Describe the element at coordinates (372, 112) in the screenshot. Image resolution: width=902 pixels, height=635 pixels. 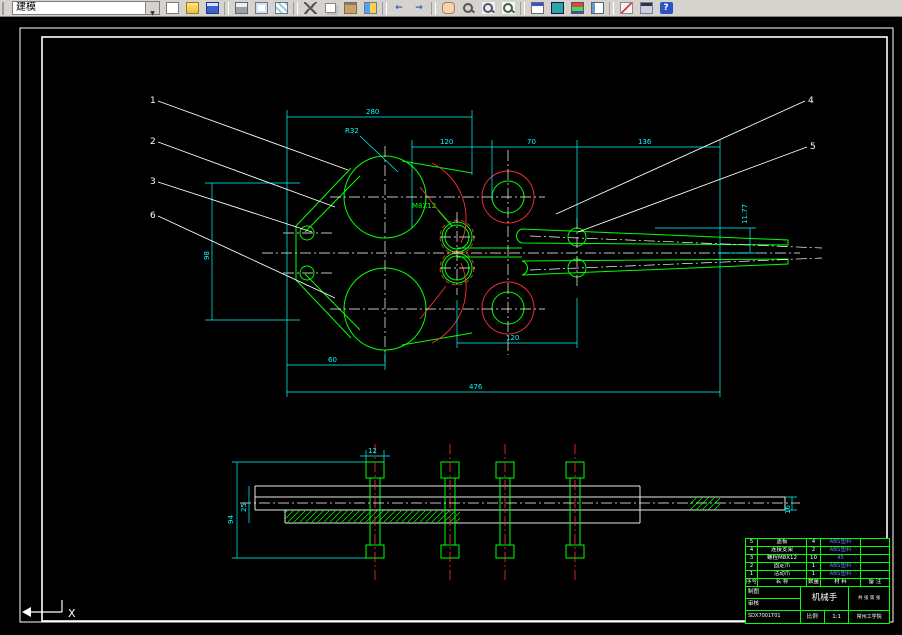
I see `dim-280: 280` at that location.